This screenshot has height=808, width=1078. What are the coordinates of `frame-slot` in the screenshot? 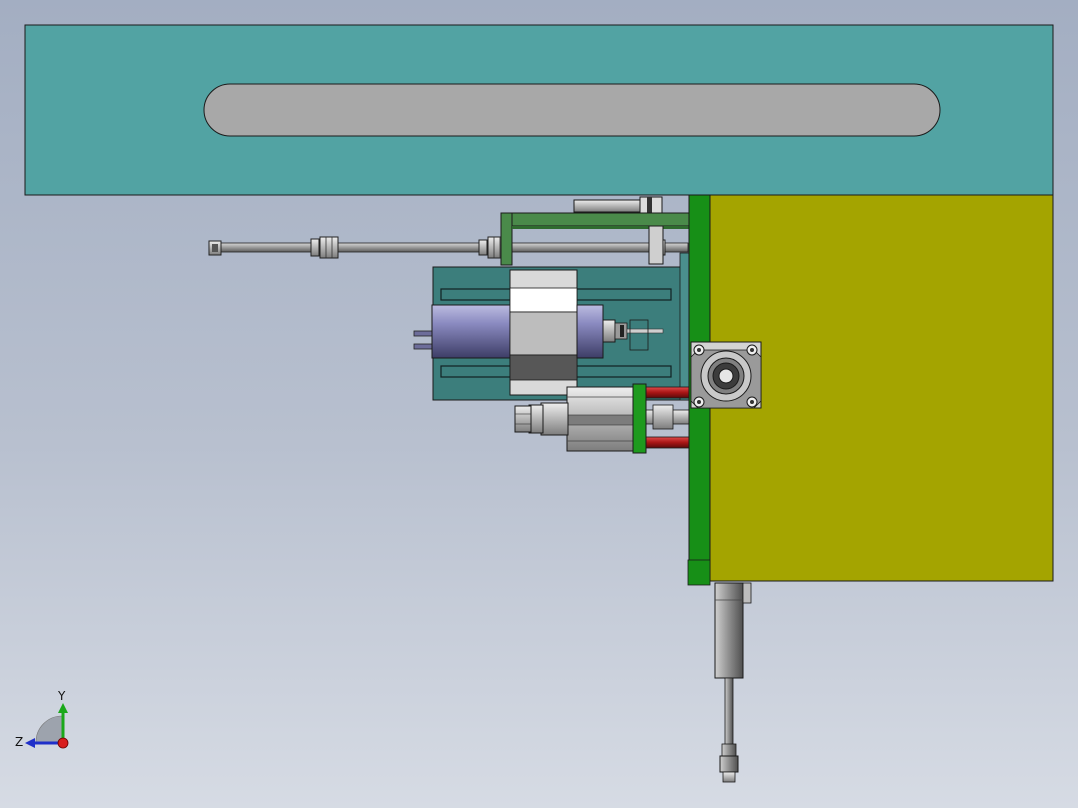 It's located at (572, 110).